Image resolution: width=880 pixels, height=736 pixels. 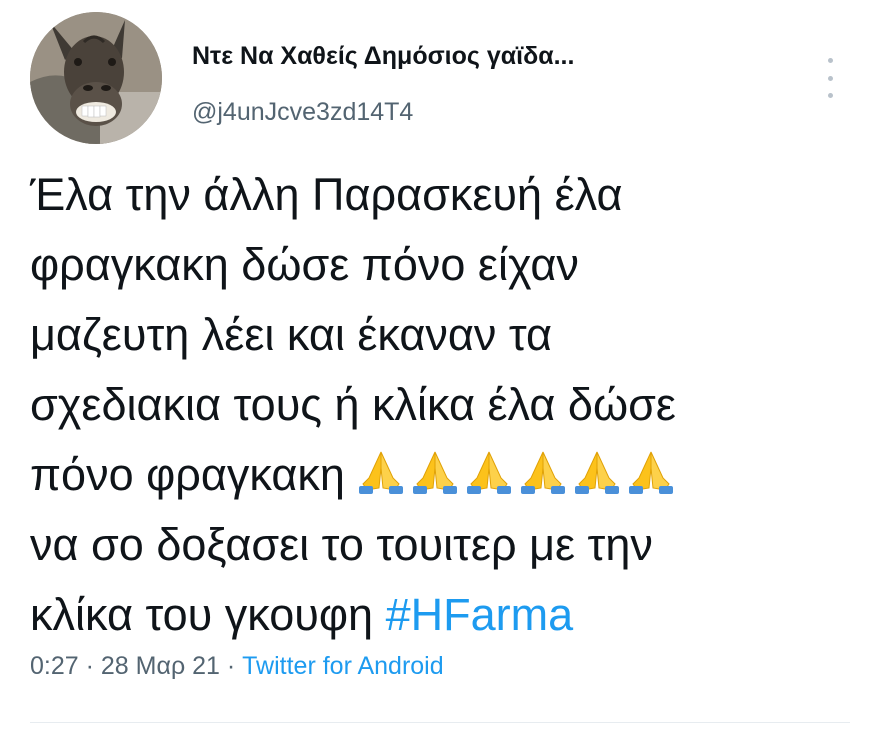 I want to click on tweet-source-link: Twitter for Android, so click(x=342, y=666).